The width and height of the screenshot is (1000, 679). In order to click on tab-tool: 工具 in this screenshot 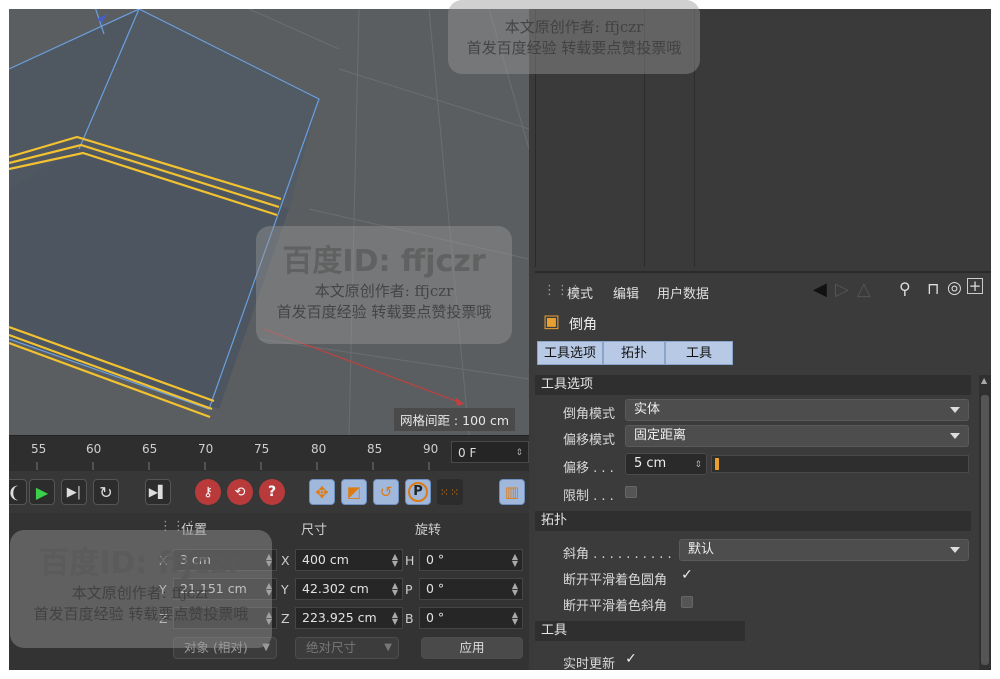, I will do `click(699, 353)`.